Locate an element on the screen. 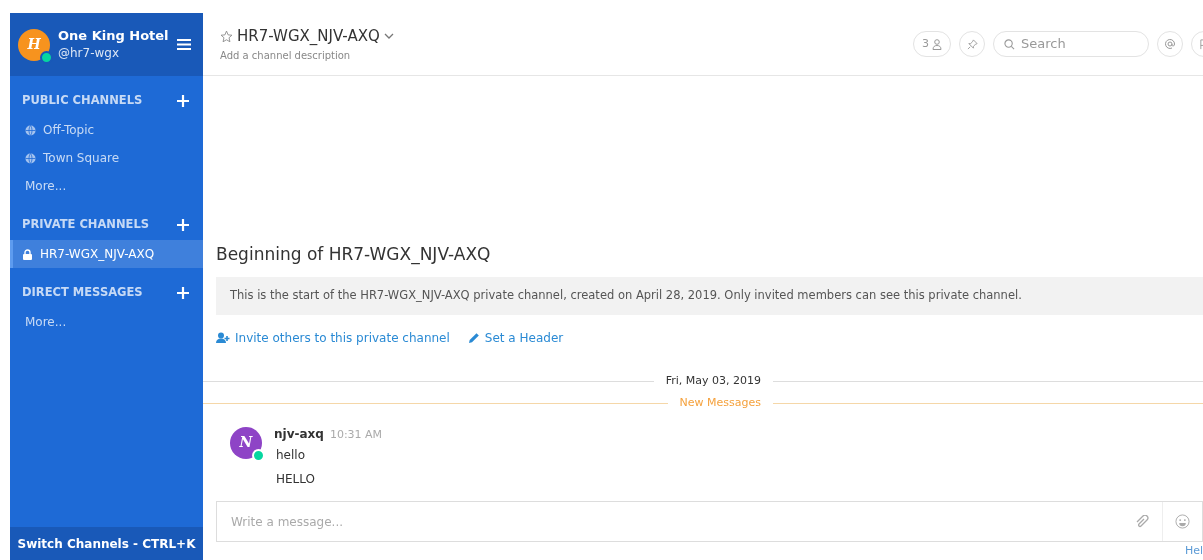  message-time: 10:31 AM is located at coordinates (356, 434).